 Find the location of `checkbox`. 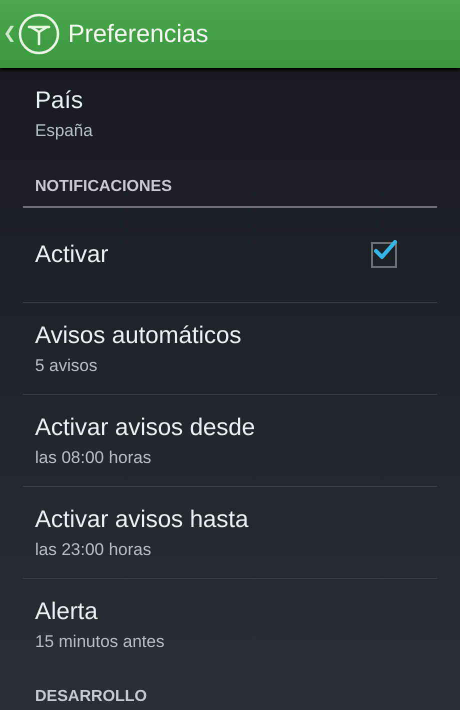

checkbox is located at coordinates (384, 255).